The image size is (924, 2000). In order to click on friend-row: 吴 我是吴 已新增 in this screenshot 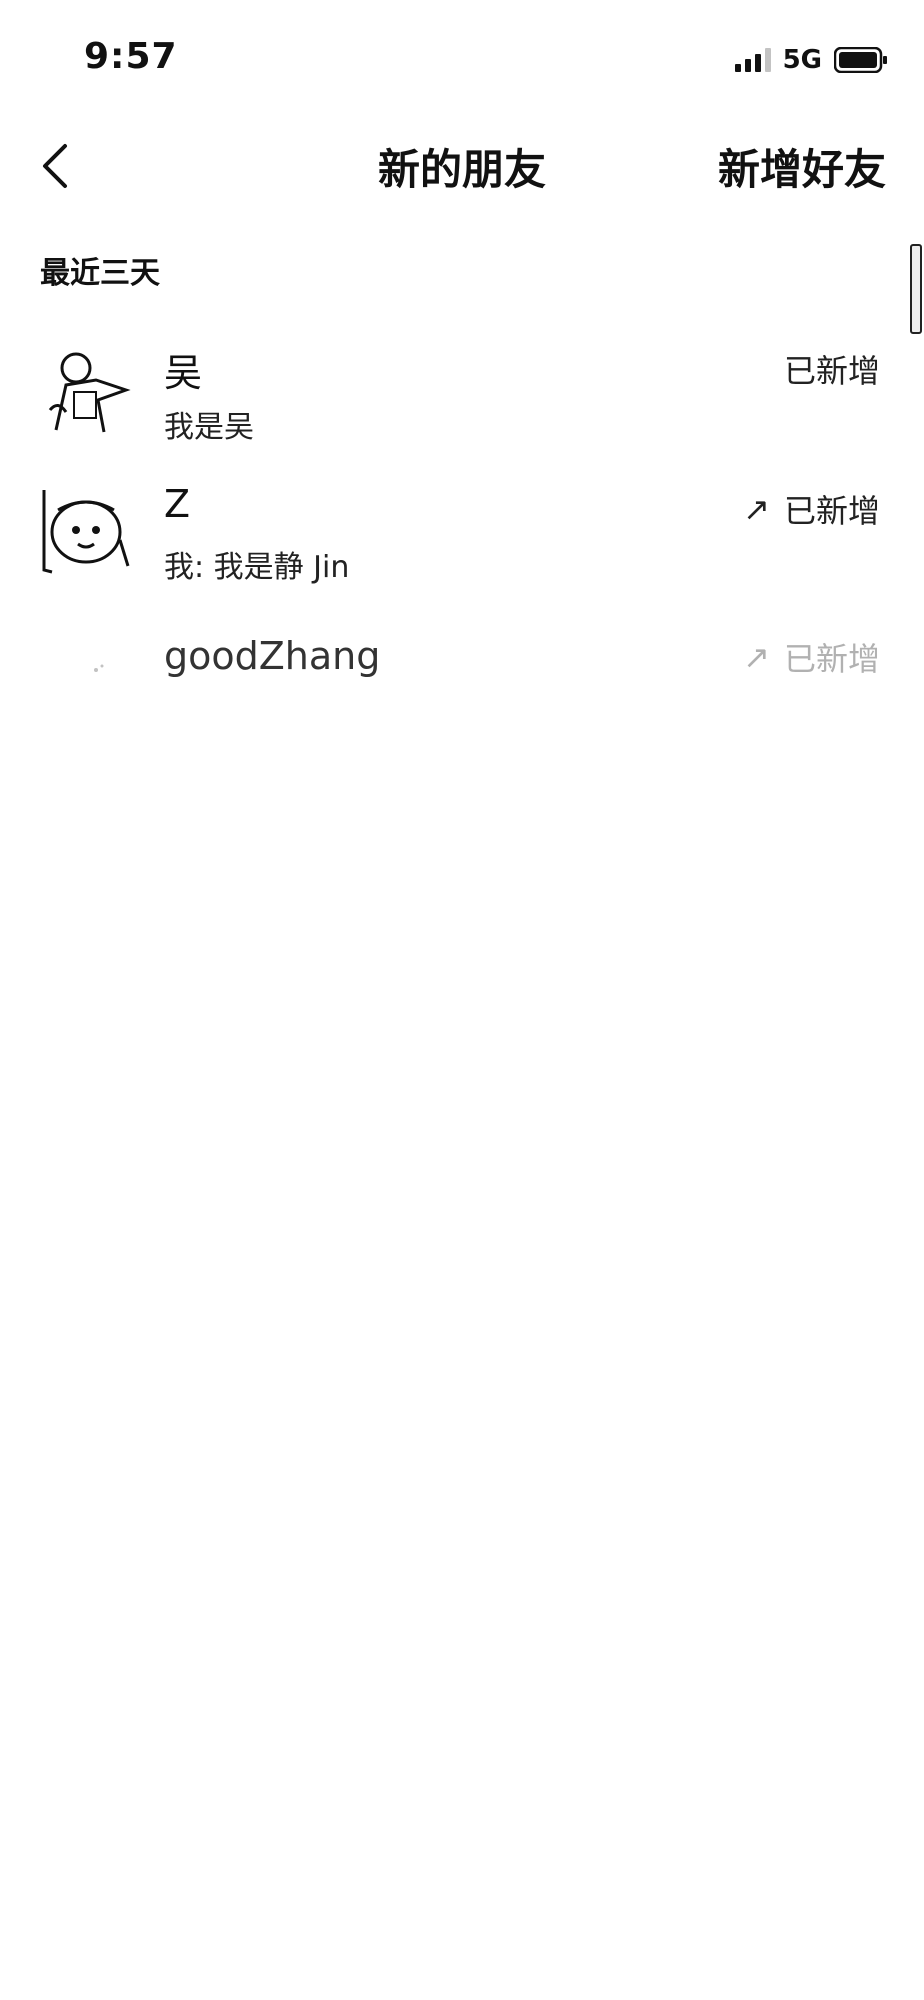, I will do `click(462, 395)`.